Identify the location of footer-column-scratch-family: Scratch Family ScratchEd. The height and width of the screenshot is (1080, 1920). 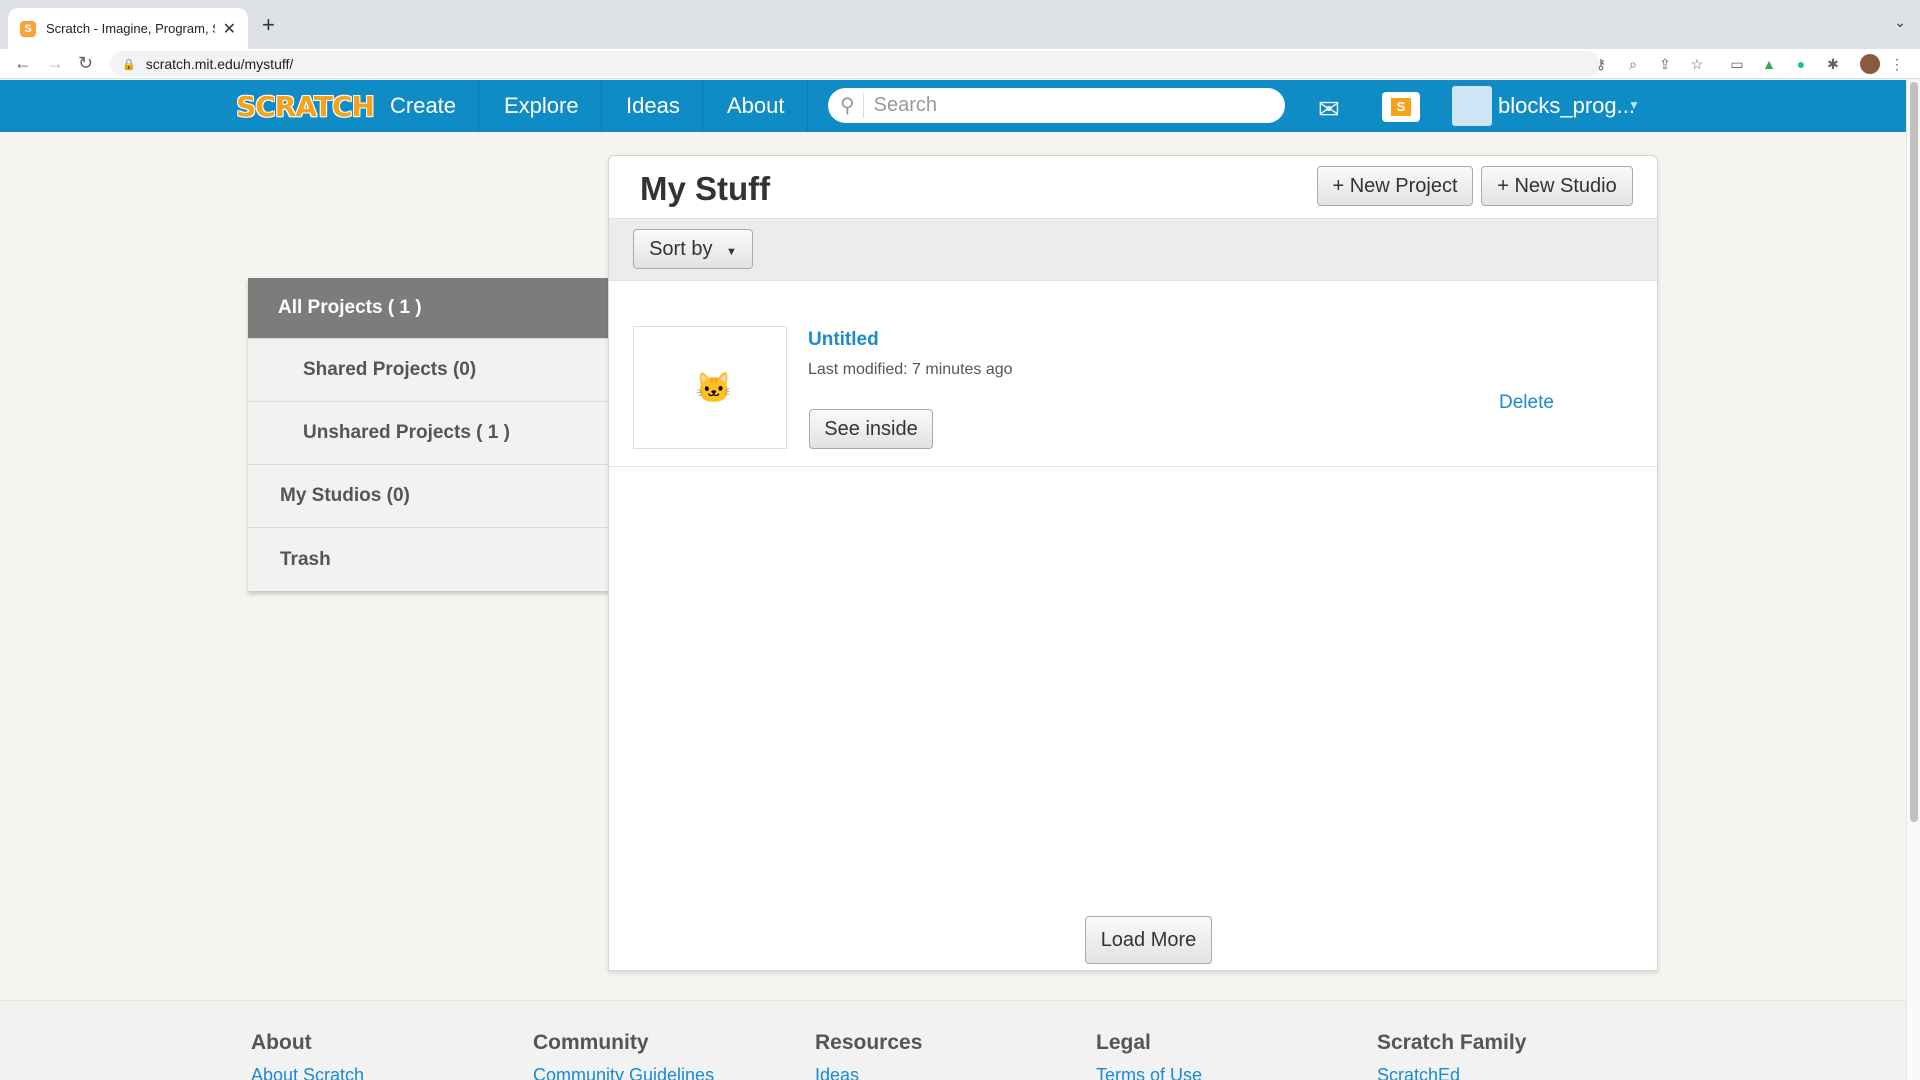
(1451, 1055).